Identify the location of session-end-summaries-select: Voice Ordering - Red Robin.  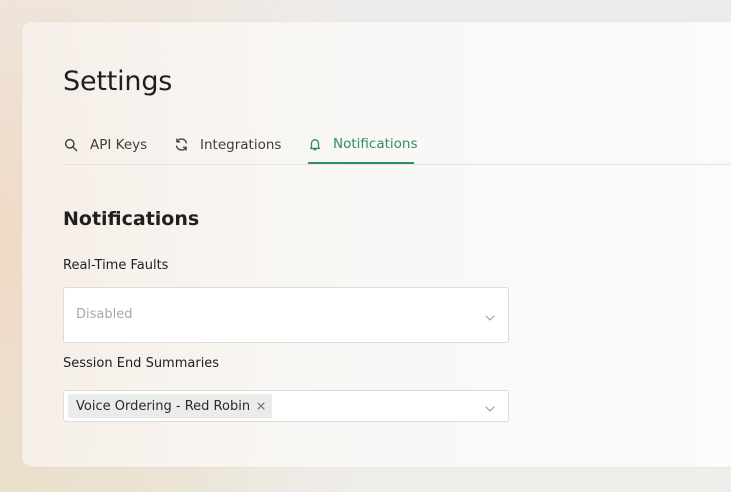
(286, 406).